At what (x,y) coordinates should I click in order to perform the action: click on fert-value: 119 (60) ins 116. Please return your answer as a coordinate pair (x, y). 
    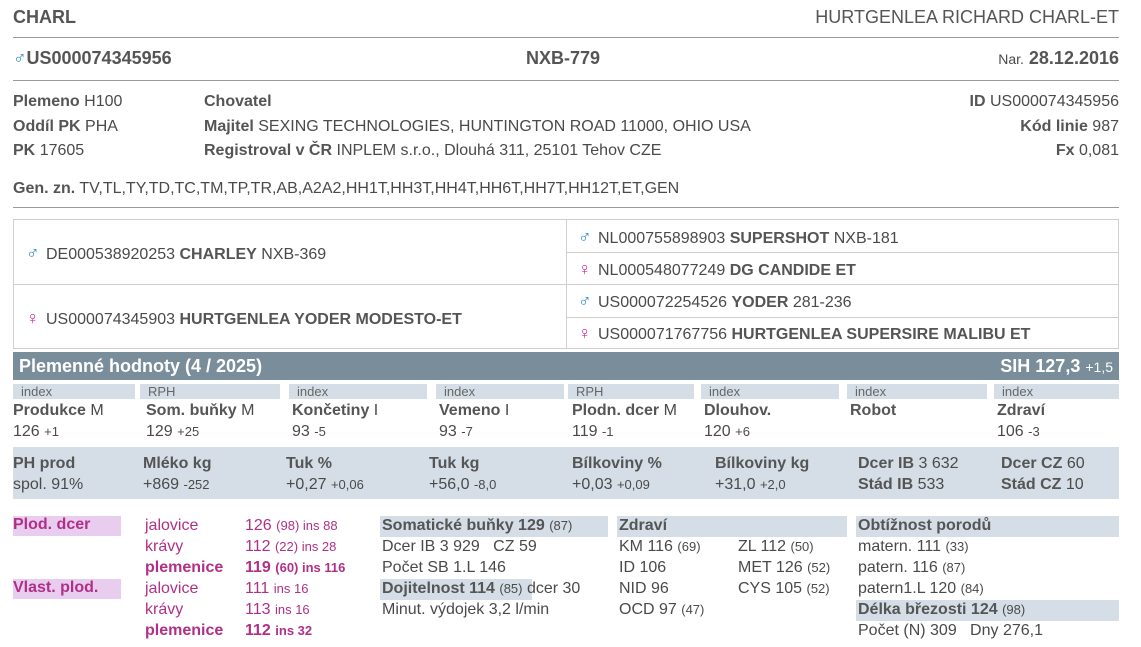
    Looking at the image, I should click on (295, 567).